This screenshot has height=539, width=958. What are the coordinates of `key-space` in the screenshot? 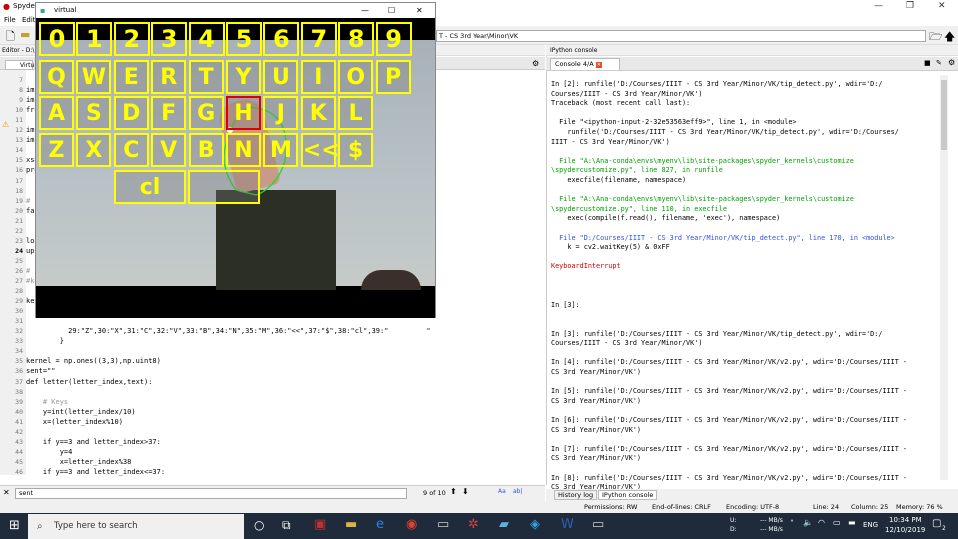 It's located at (224, 187).